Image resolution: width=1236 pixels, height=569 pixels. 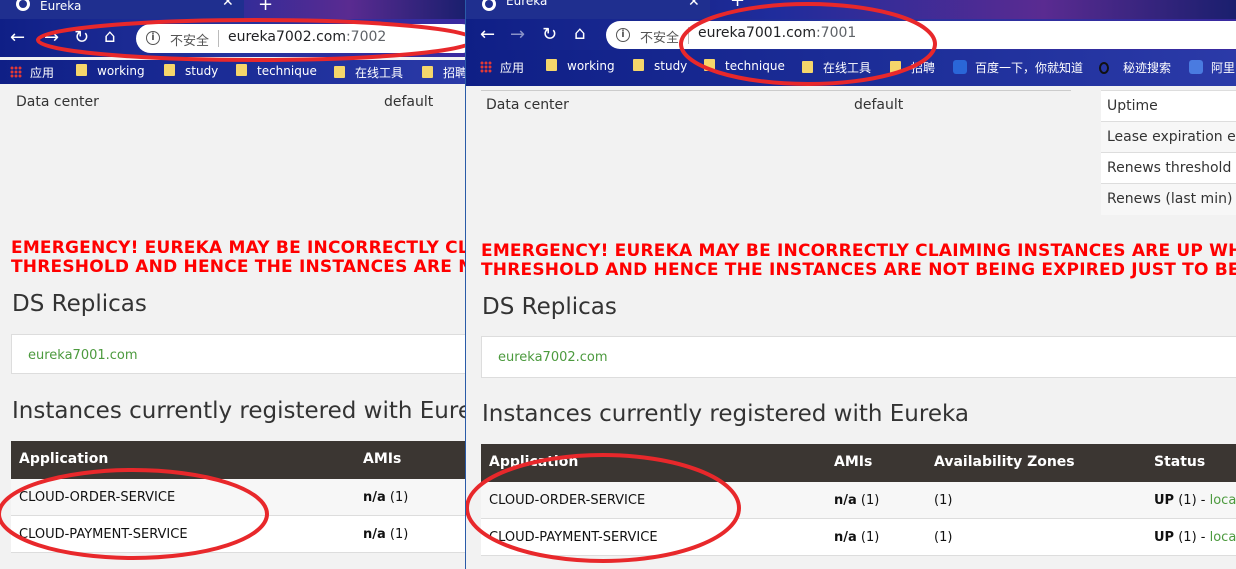 What do you see at coordinates (42, 73) in the screenshot?
I see `bookmark-label: 应用` at bounding box center [42, 73].